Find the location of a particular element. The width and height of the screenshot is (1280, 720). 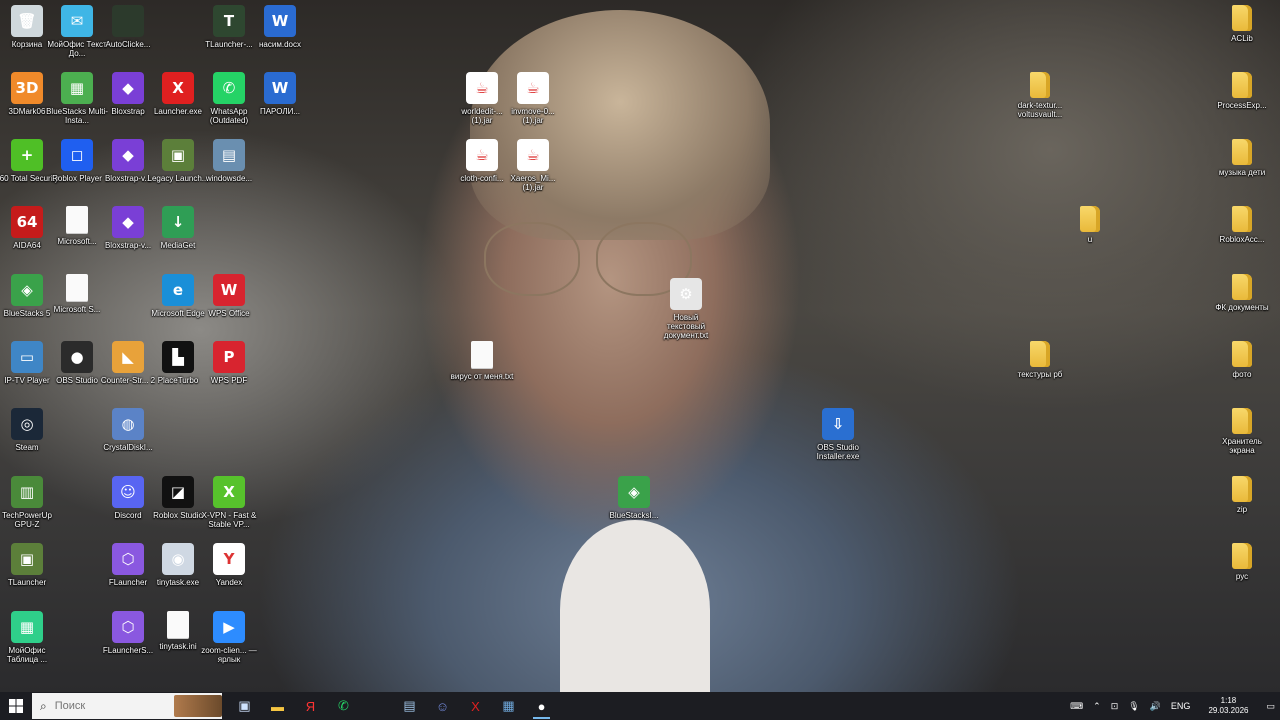

taskbar-app-calculator: ▦ is located at coordinates (508, 706).